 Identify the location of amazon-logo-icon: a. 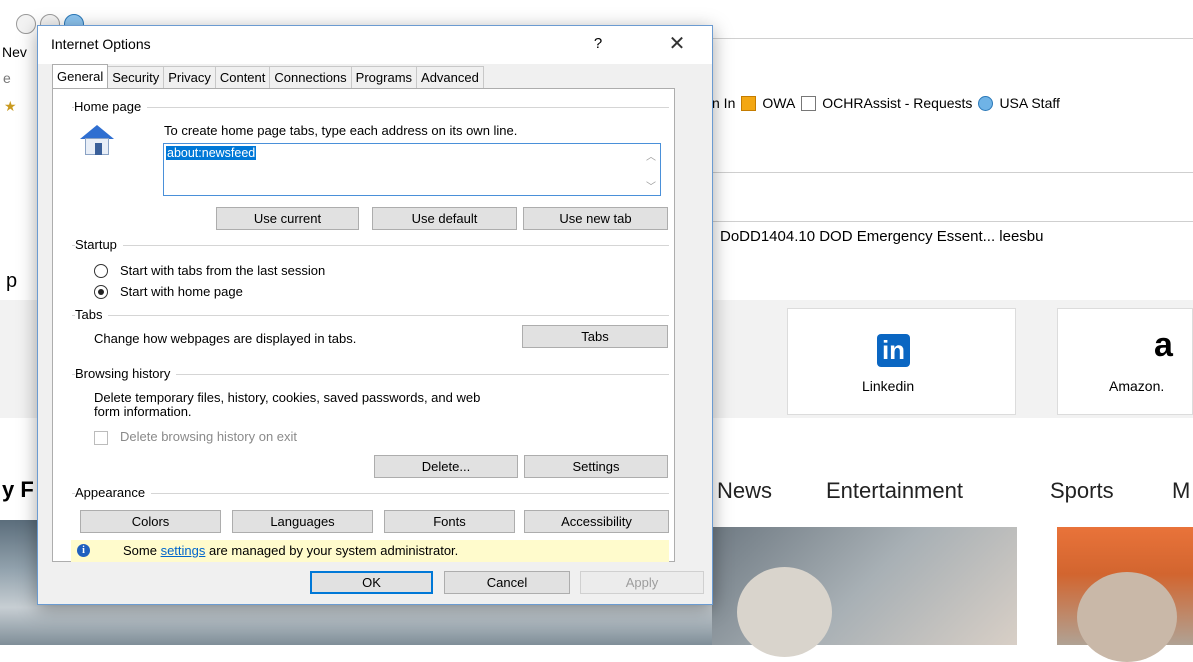
(1163, 345).